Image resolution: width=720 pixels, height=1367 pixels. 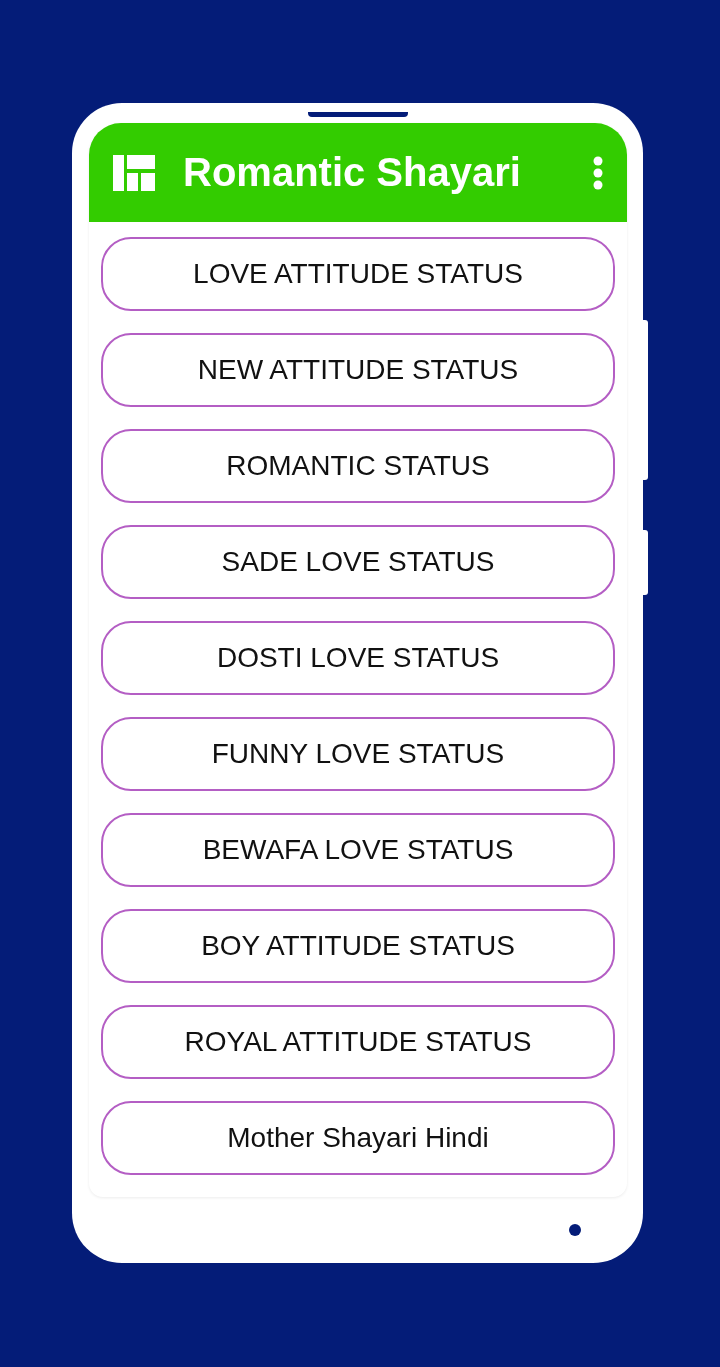 What do you see at coordinates (598, 172) in the screenshot?
I see `more-menu-icon` at bounding box center [598, 172].